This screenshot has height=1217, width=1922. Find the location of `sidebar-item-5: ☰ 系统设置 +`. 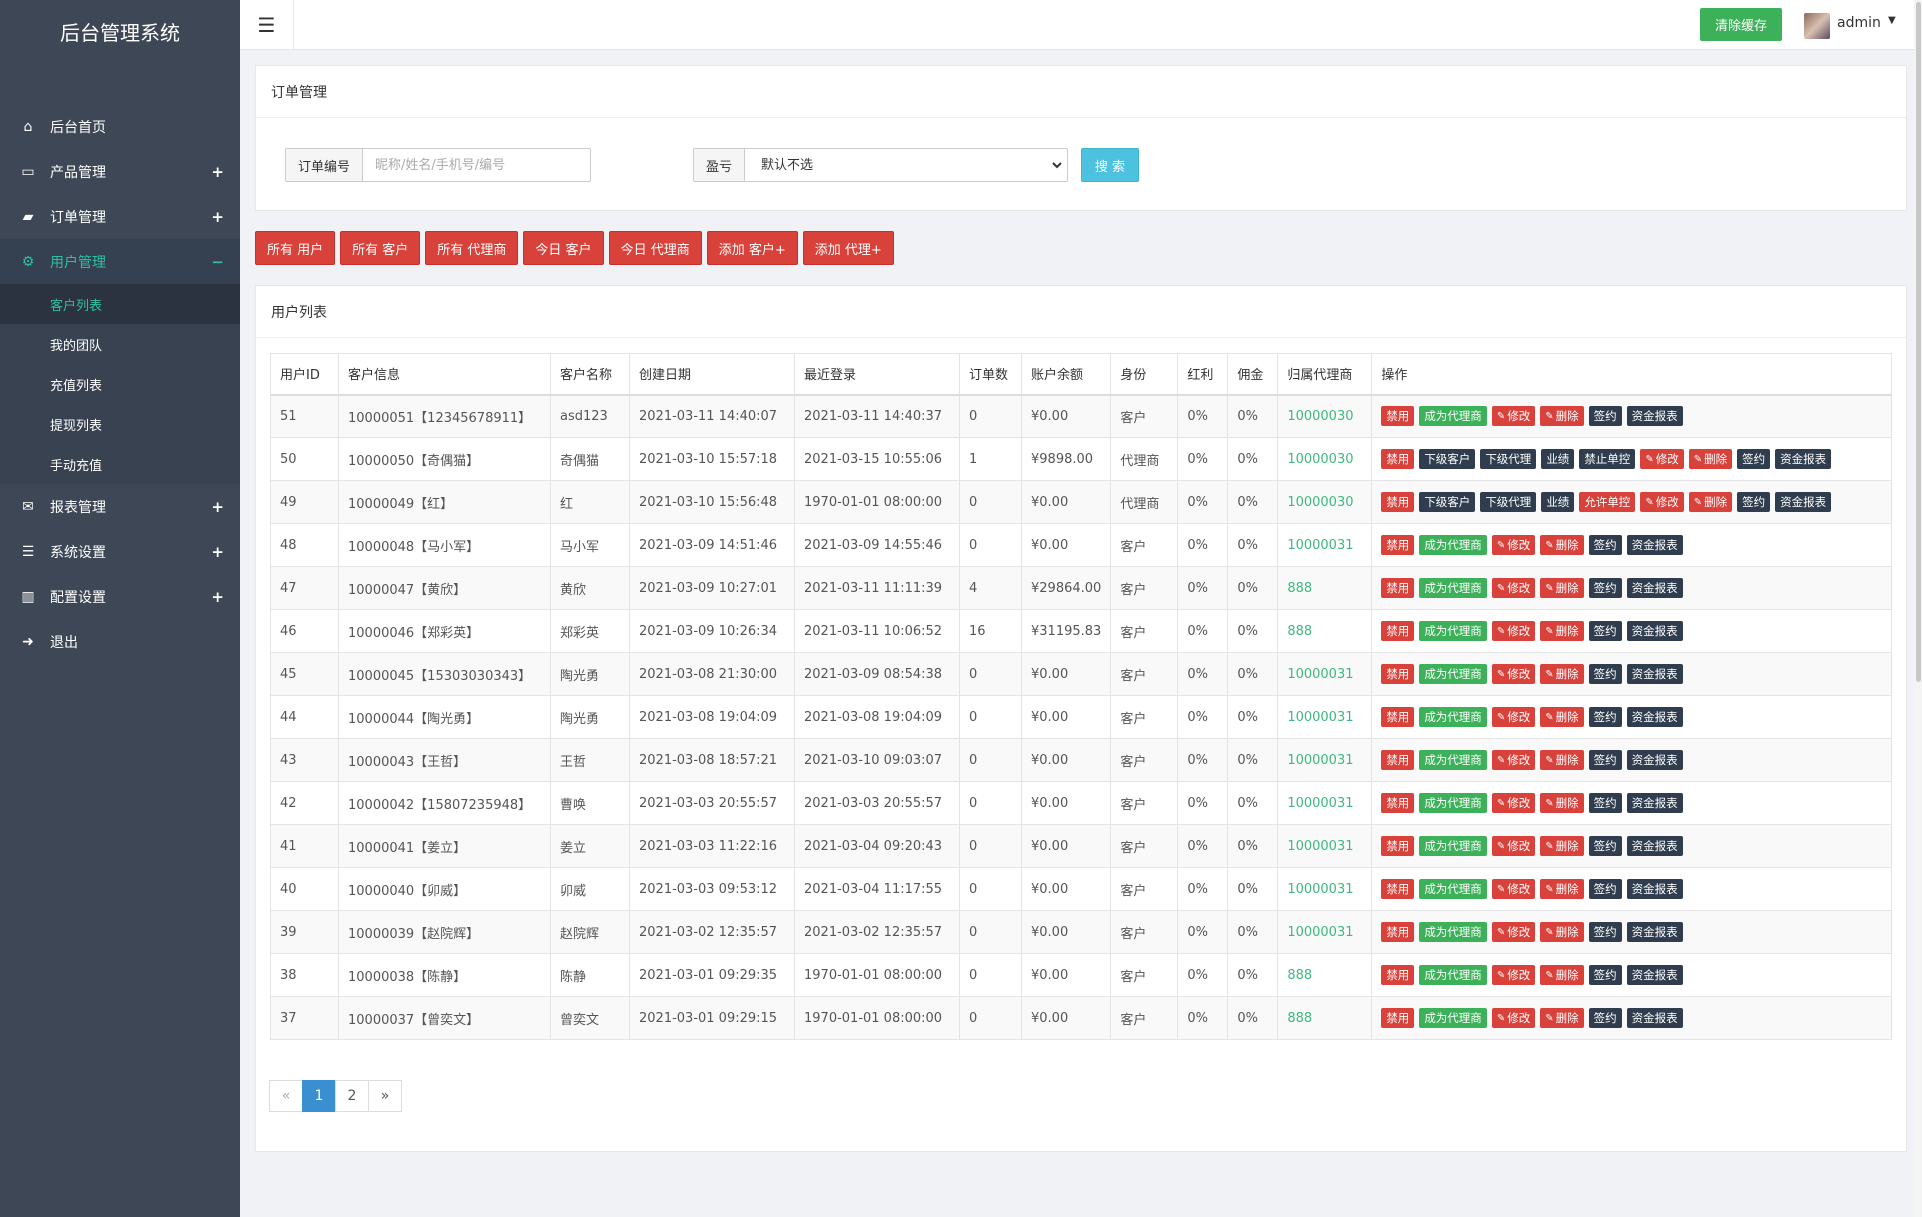

sidebar-item-5: ☰ 系统设置 + is located at coordinates (120, 551).